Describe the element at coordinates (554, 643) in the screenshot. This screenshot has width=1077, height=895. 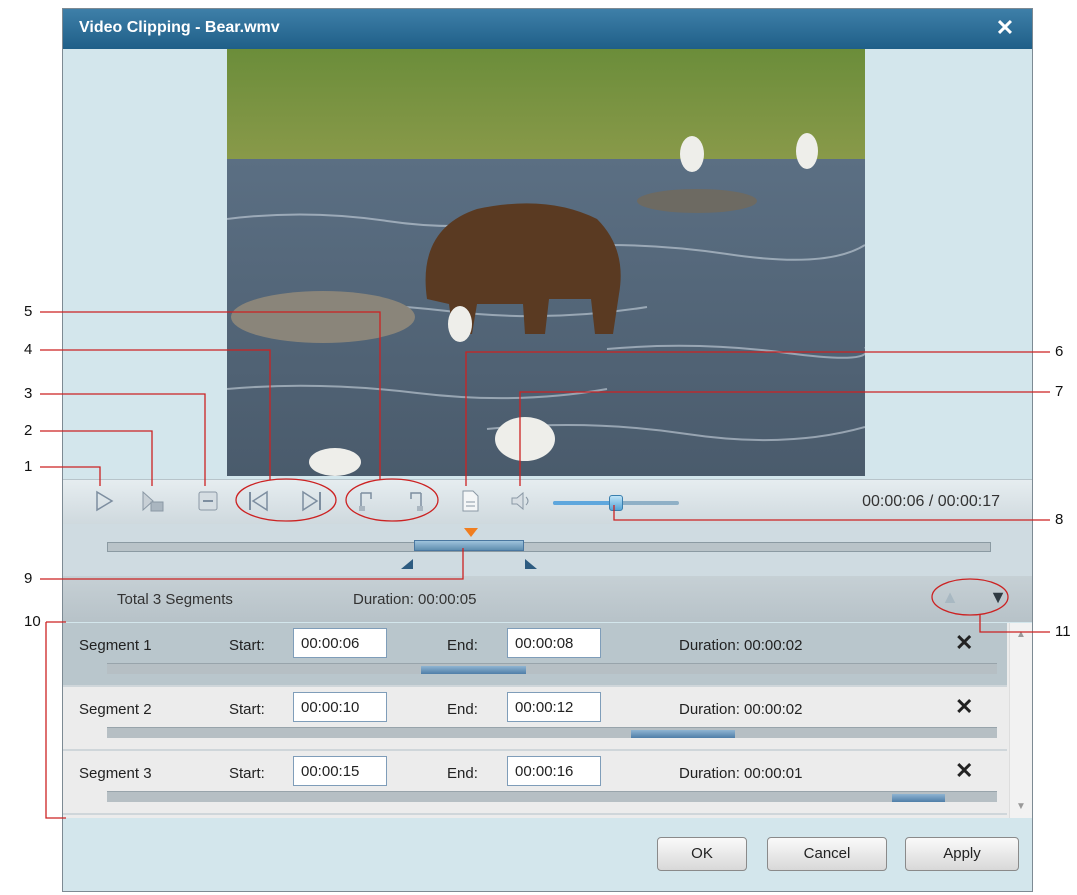
I see `end-time-field: 00:00:08` at that location.